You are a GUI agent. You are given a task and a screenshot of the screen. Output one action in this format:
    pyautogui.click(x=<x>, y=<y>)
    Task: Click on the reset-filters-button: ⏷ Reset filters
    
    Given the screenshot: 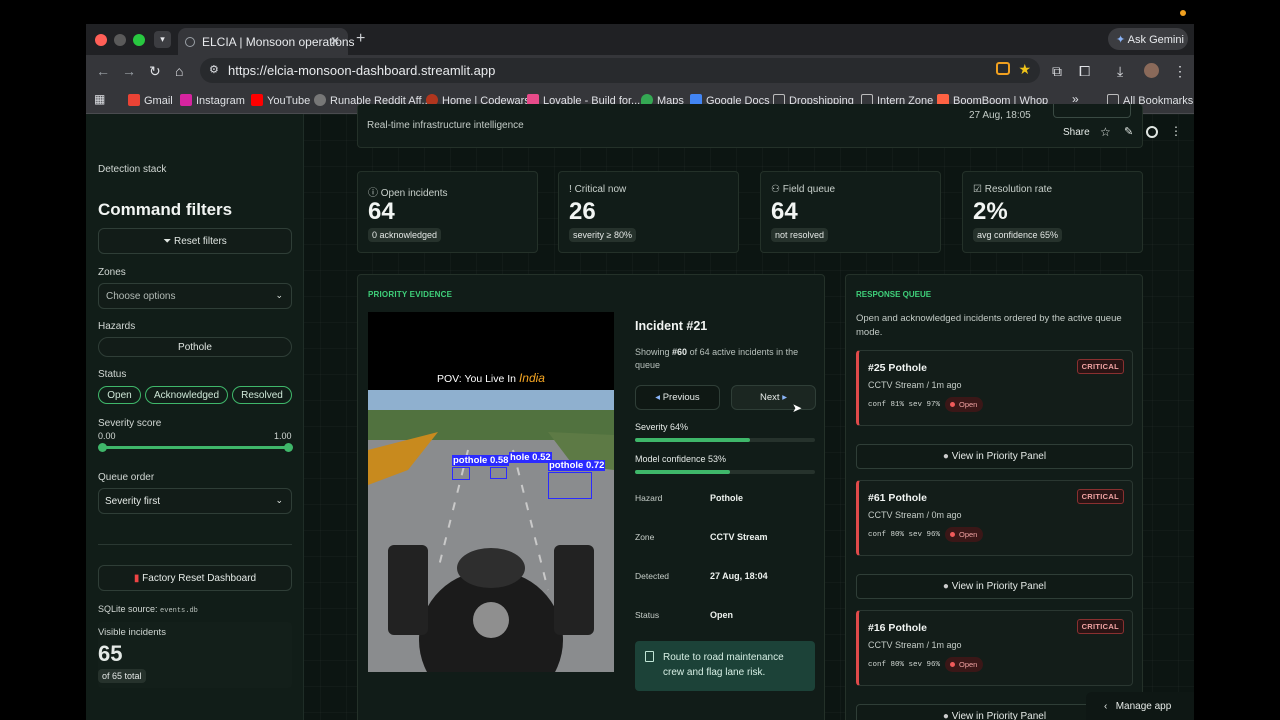 What is the action you would take?
    pyautogui.click(x=195, y=241)
    